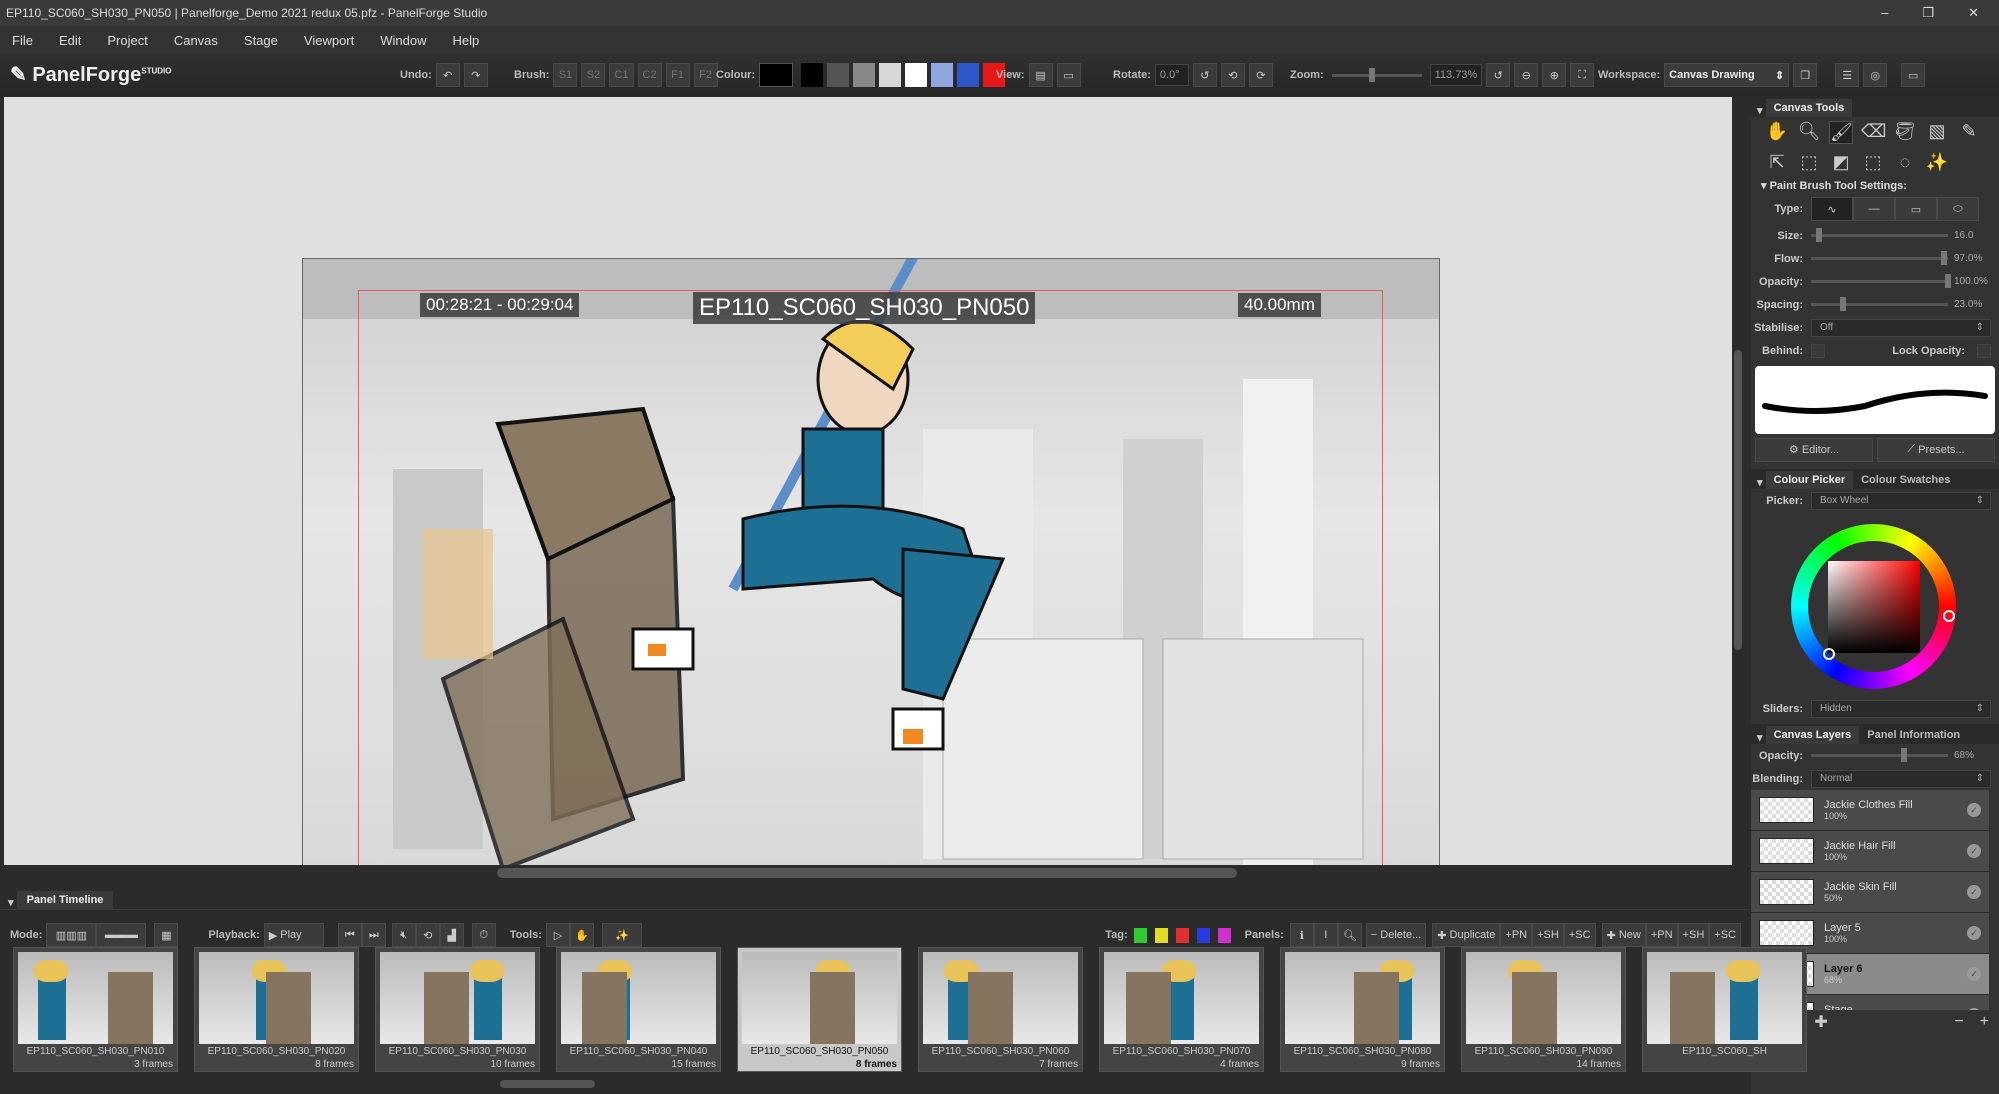 The height and width of the screenshot is (1094, 1999). What do you see at coordinates (705, 75) in the screenshot?
I see `brush-slot-f2: F2` at bounding box center [705, 75].